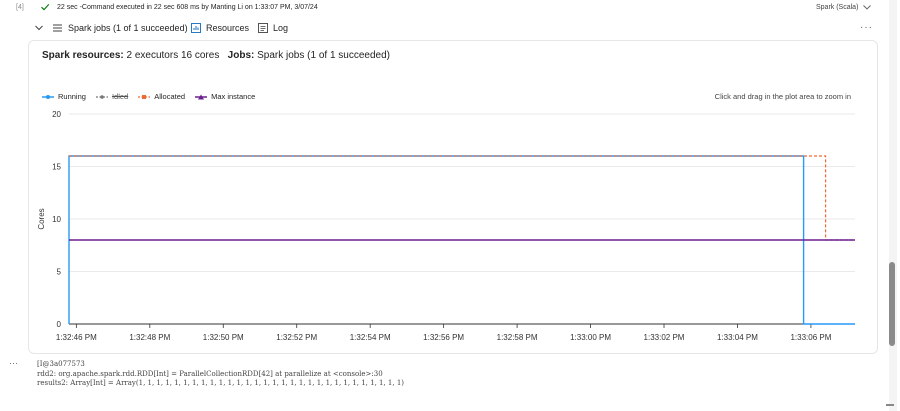  What do you see at coordinates (45, 7) in the screenshot?
I see `success-check-icon` at bounding box center [45, 7].